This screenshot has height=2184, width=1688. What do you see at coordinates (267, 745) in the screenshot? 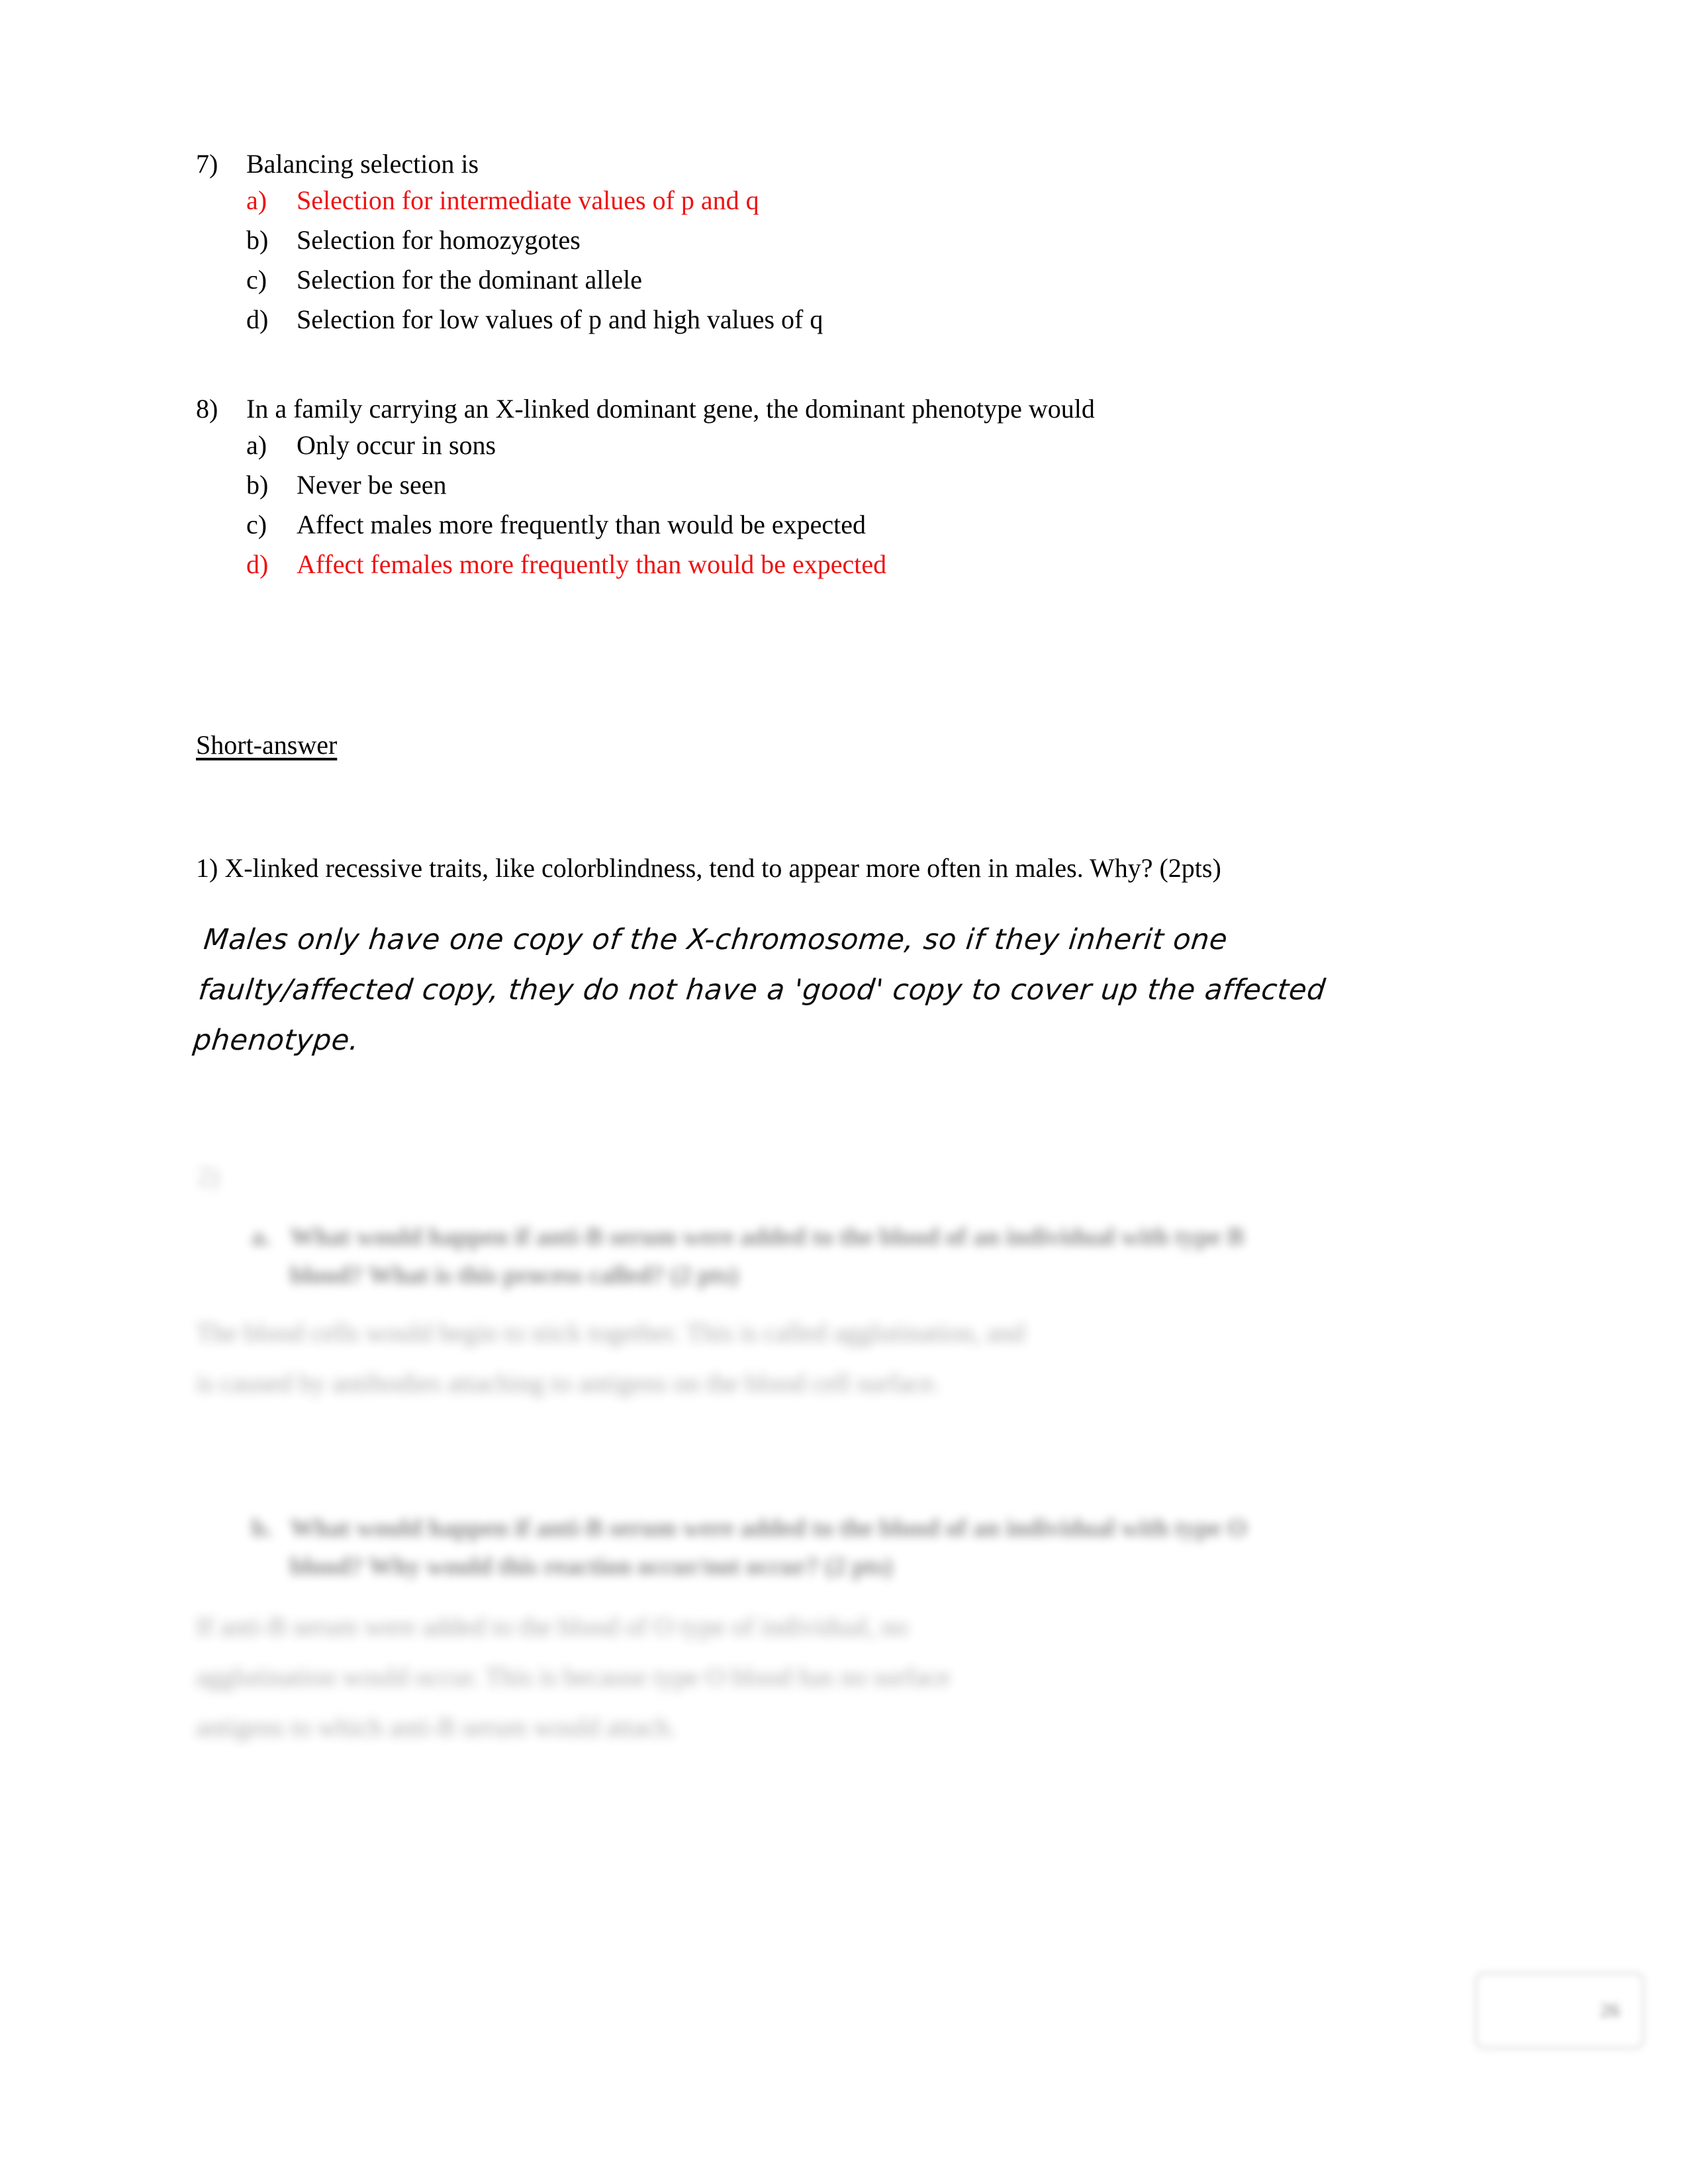
I see `section-heading-short-answer: Short-answer` at bounding box center [267, 745].